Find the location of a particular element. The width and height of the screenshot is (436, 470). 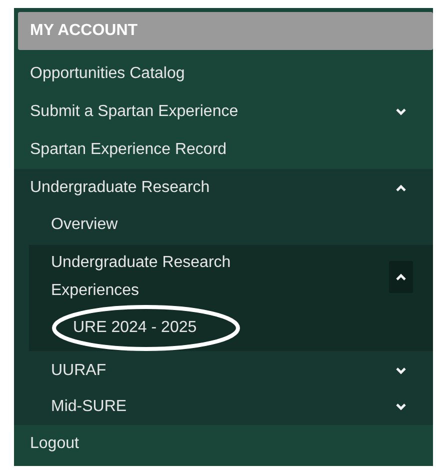

menu-link: Submit a Spartan Experience is located at coordinates (225, 112).